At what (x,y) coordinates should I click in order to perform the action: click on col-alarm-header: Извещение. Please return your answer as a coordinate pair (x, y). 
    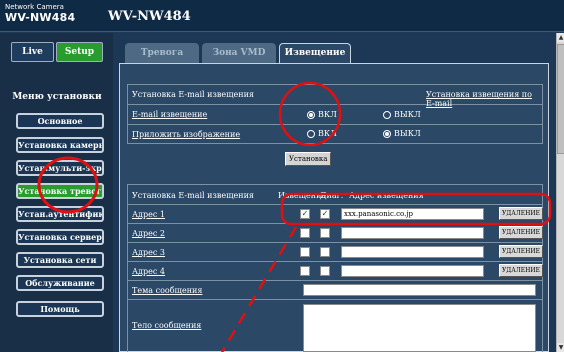
    Looking at the image, I should click on (302, 195).